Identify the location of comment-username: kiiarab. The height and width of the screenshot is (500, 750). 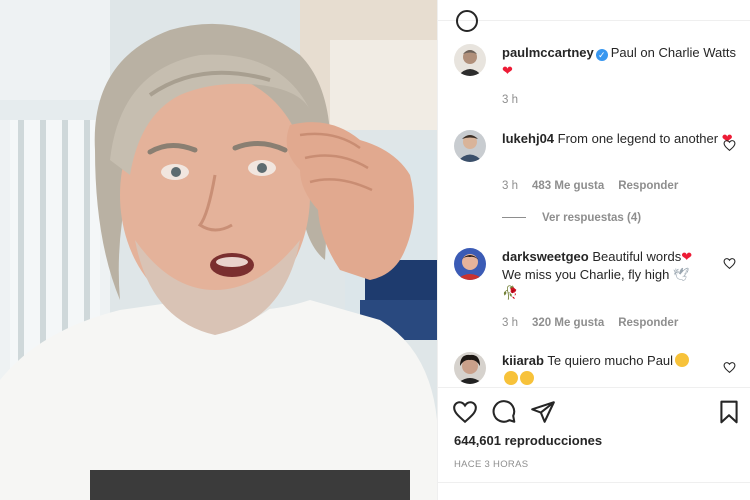
(523, 360).